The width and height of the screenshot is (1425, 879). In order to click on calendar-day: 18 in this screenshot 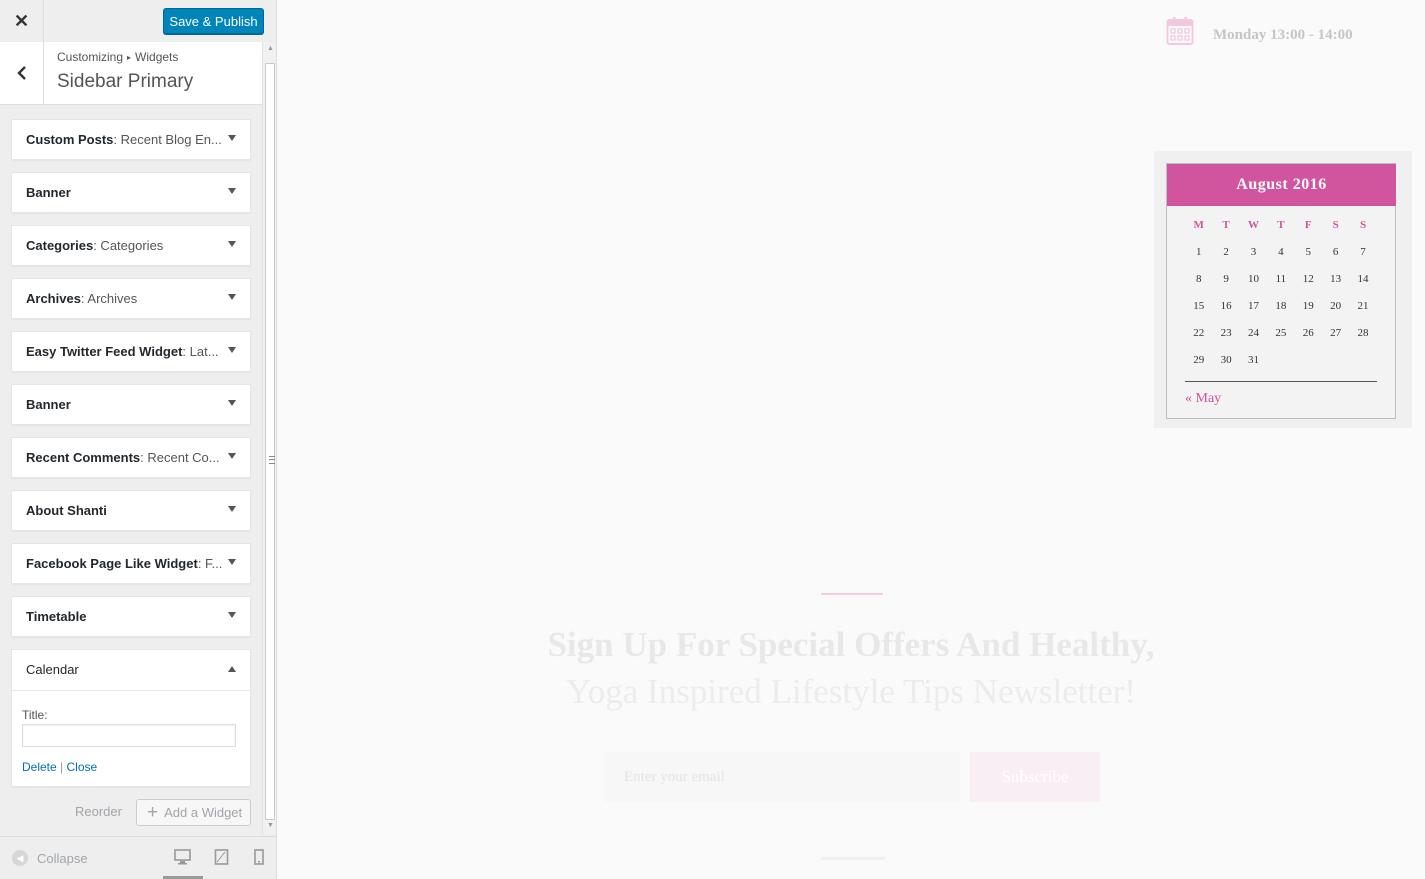, I will do `click(1281, 306)`.